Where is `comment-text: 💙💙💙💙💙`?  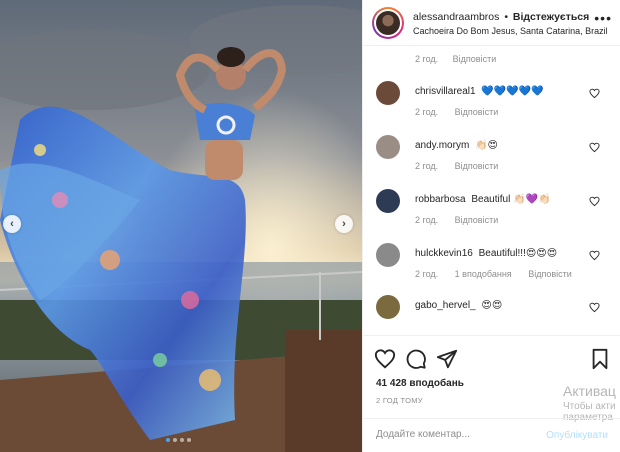 comment-text: 💙💙💙💙💙 is located at coordinates (512, 91).